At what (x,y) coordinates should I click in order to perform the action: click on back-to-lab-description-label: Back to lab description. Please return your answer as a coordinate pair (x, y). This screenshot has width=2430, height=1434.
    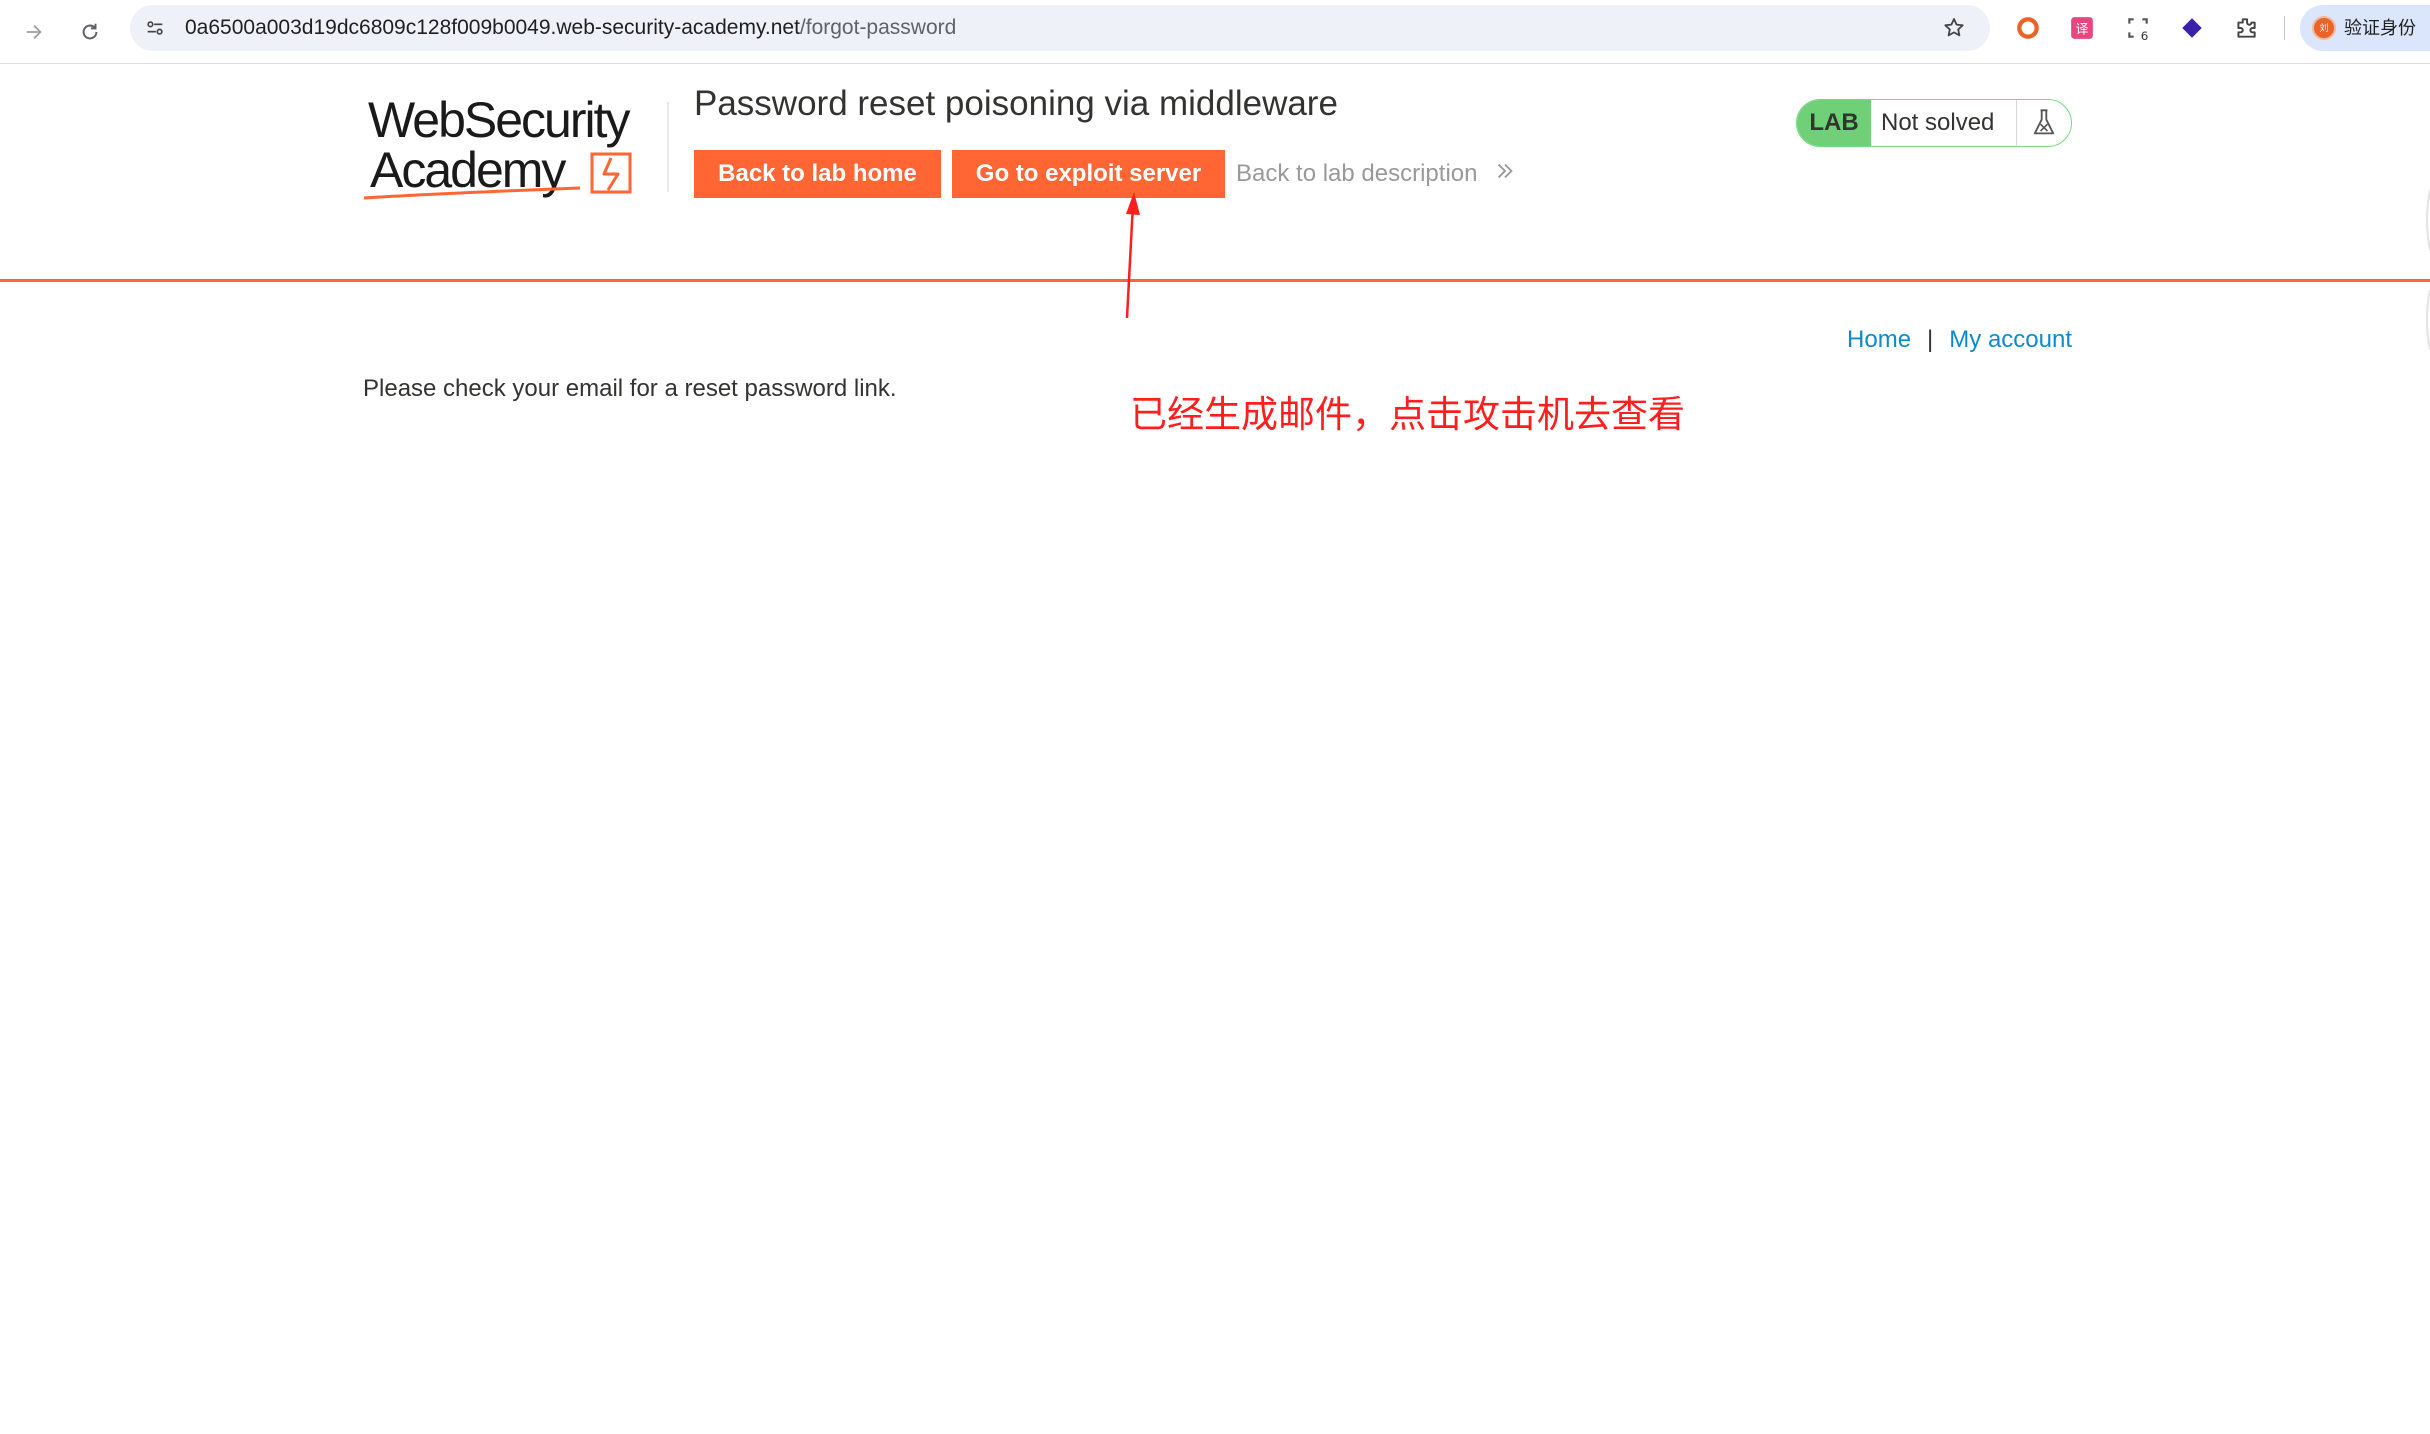
    Looking at the image, I should click on (1357, 173).